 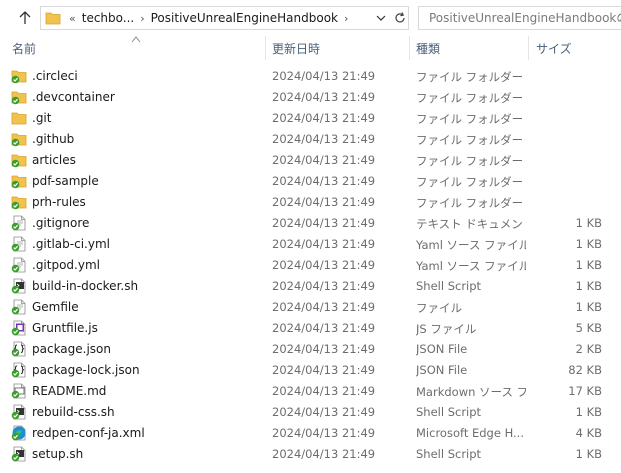 I want to click on js-file-synced-icon, so click(x=19, y=328).